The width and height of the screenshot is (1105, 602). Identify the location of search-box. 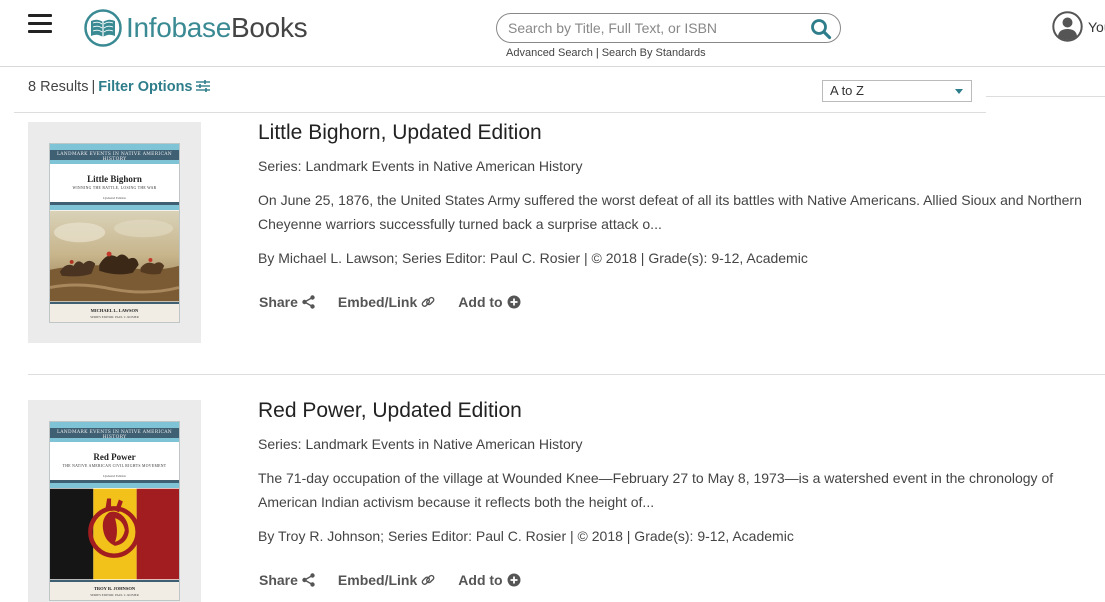
(668, 28).